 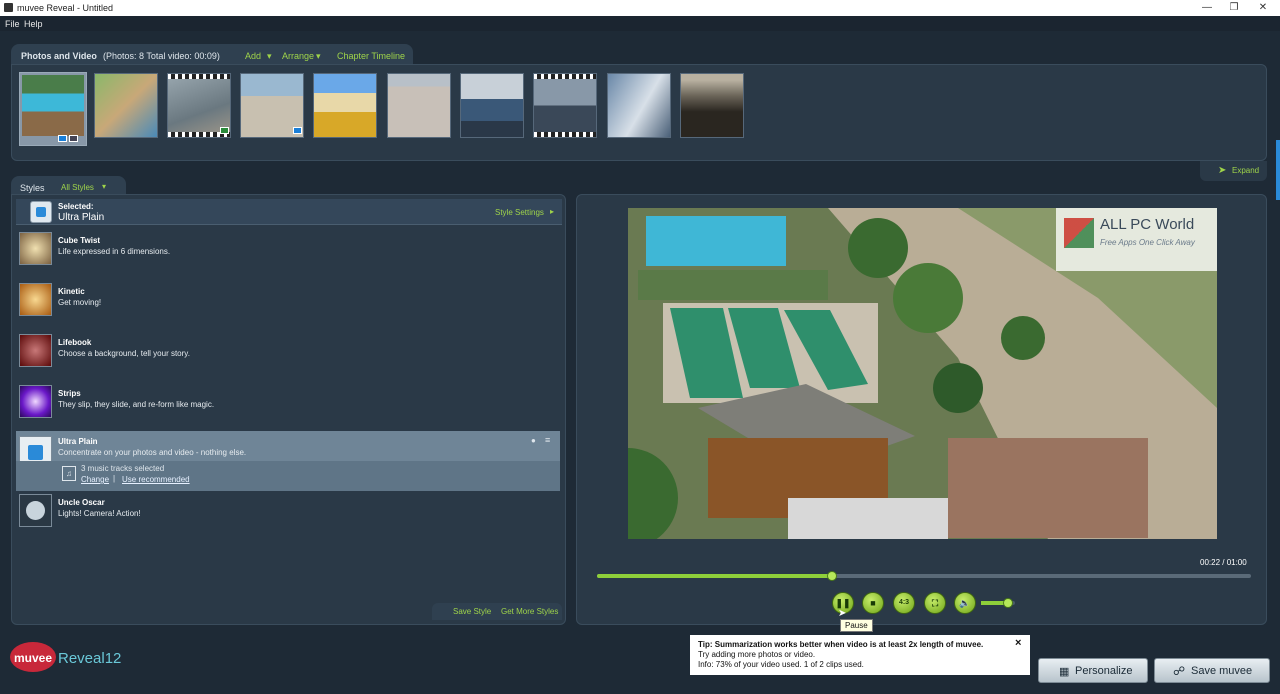 What do you see at coordinates (114, 251) in the screenshot?
I see `style-desc: Life expressed in 6 dimensions.` at bounding box center [114, 251].